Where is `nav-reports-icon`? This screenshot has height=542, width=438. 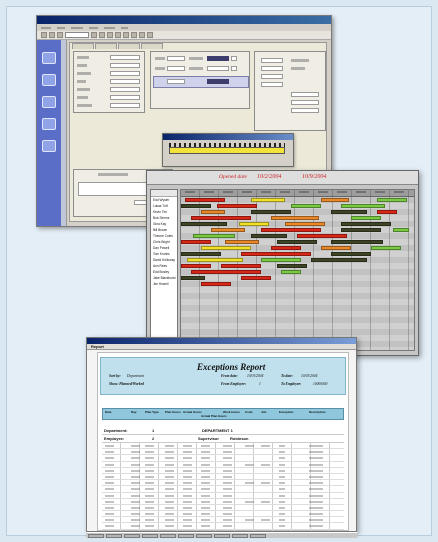
nav-reports-icon is located at coordinates (49, 124).